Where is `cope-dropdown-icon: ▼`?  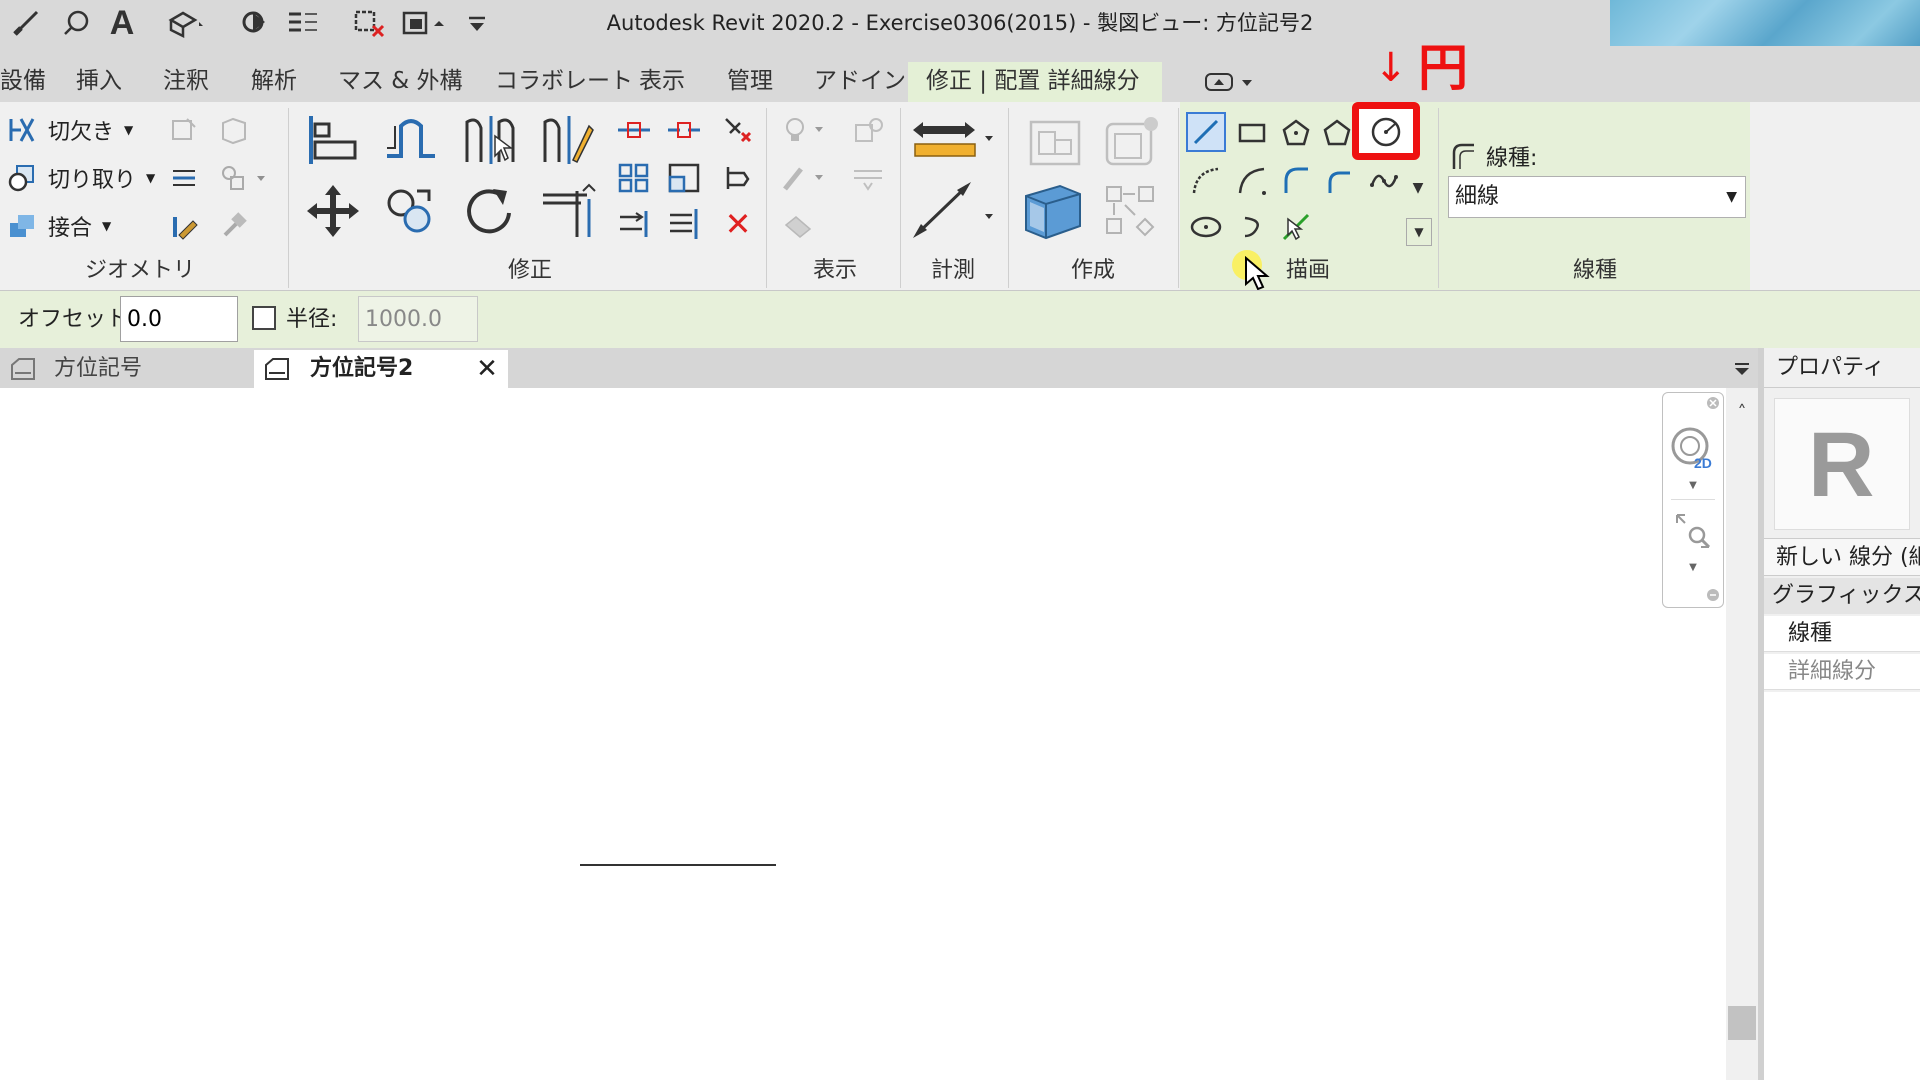
cope-dropdown-icon: ▼ is located at coordinates (129, 130).